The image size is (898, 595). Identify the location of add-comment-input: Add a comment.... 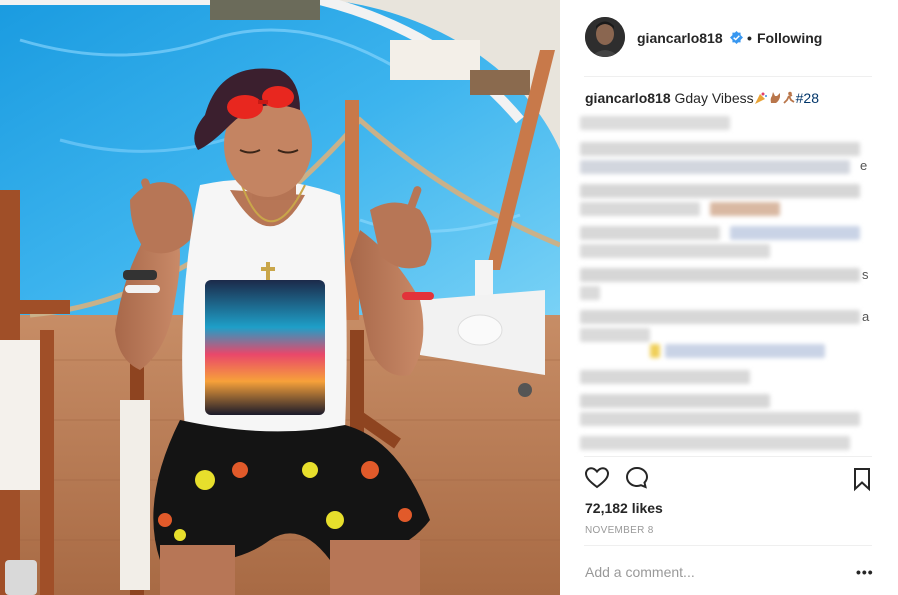
(640, 572).